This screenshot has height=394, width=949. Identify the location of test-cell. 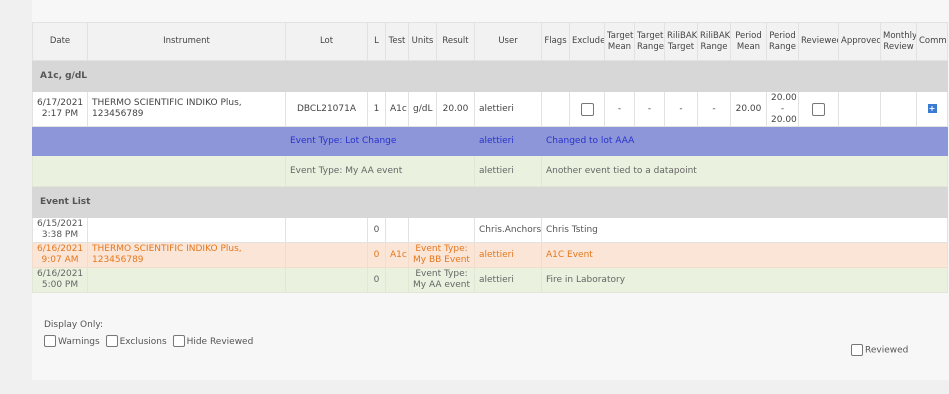
(397, 280).